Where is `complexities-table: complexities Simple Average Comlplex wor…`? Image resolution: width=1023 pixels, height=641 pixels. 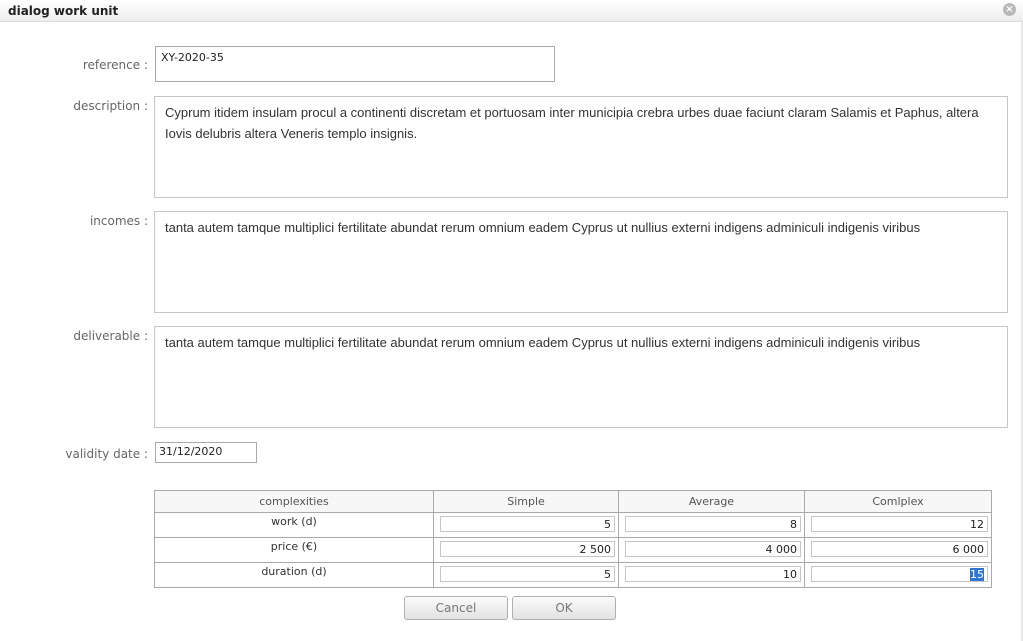 complexities-table: complexities Simple Average Comlplex wor… is located at coordinates (573, 539).